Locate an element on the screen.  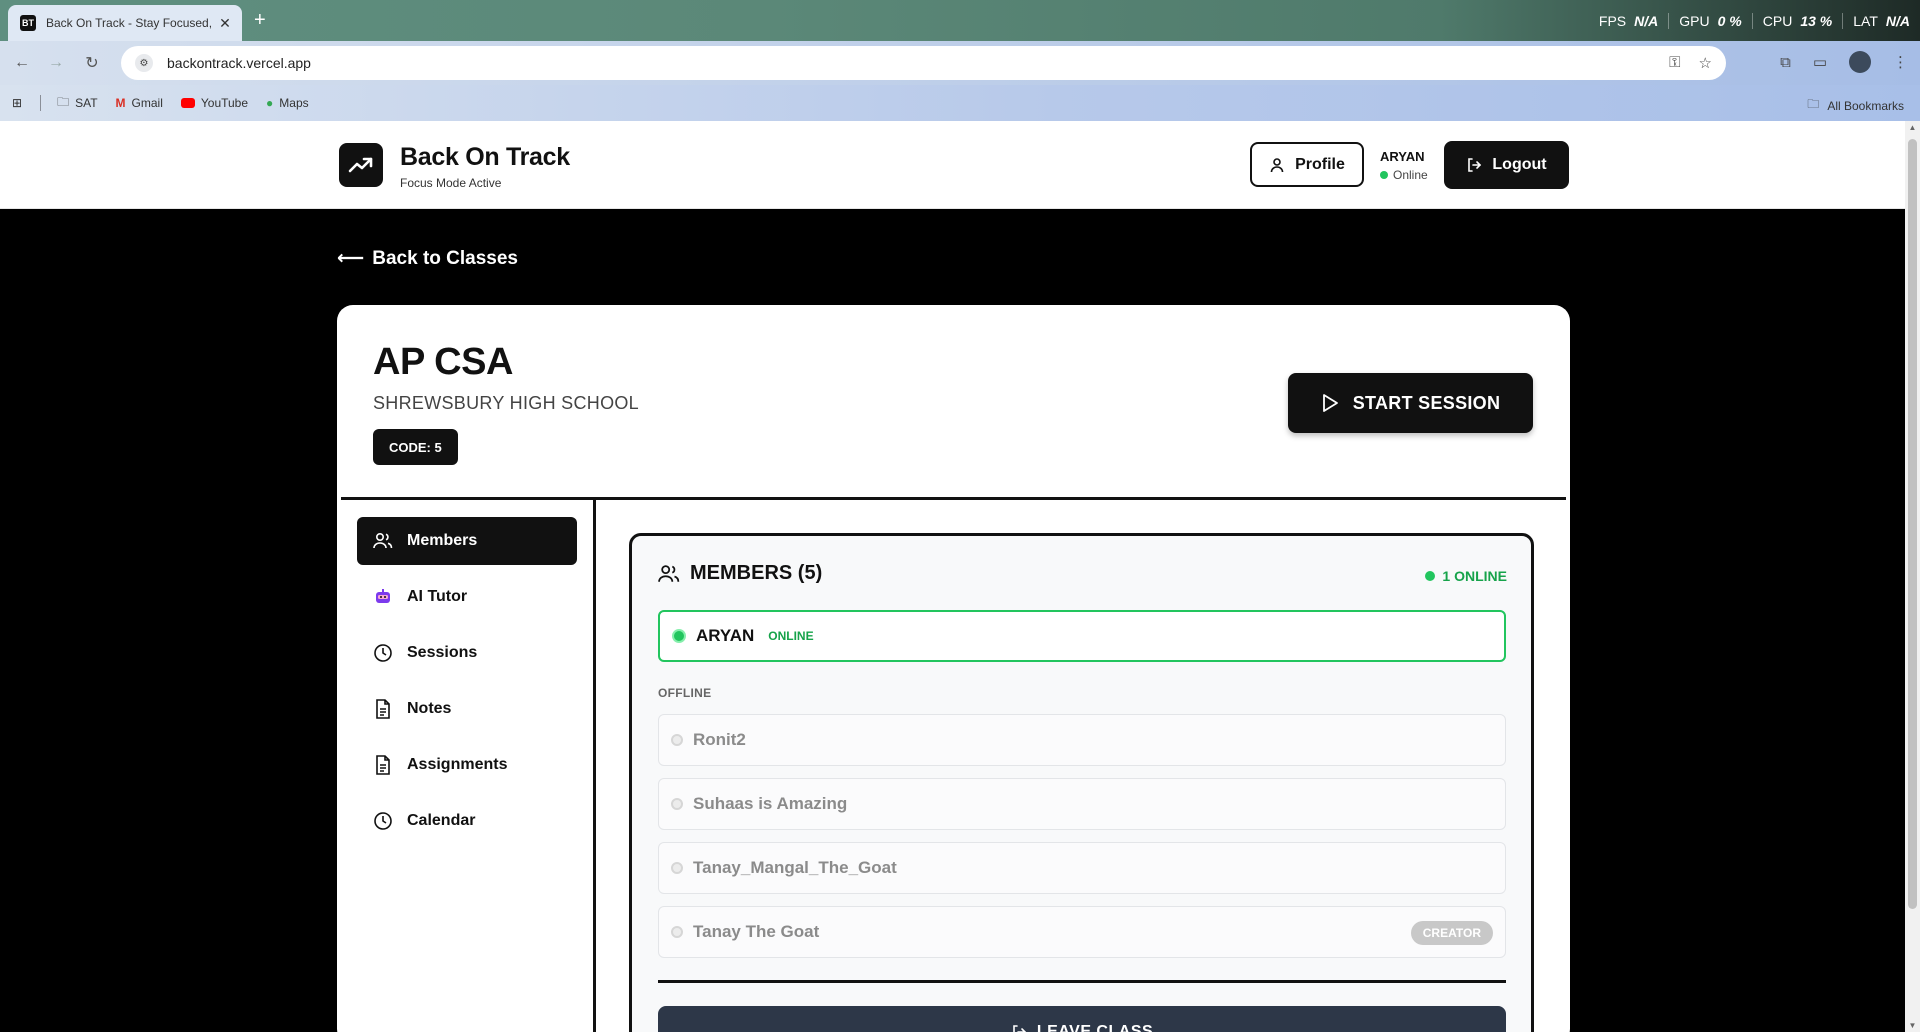
bookmark-sat: 🗀 SAT is located at coordinates (77, 103).